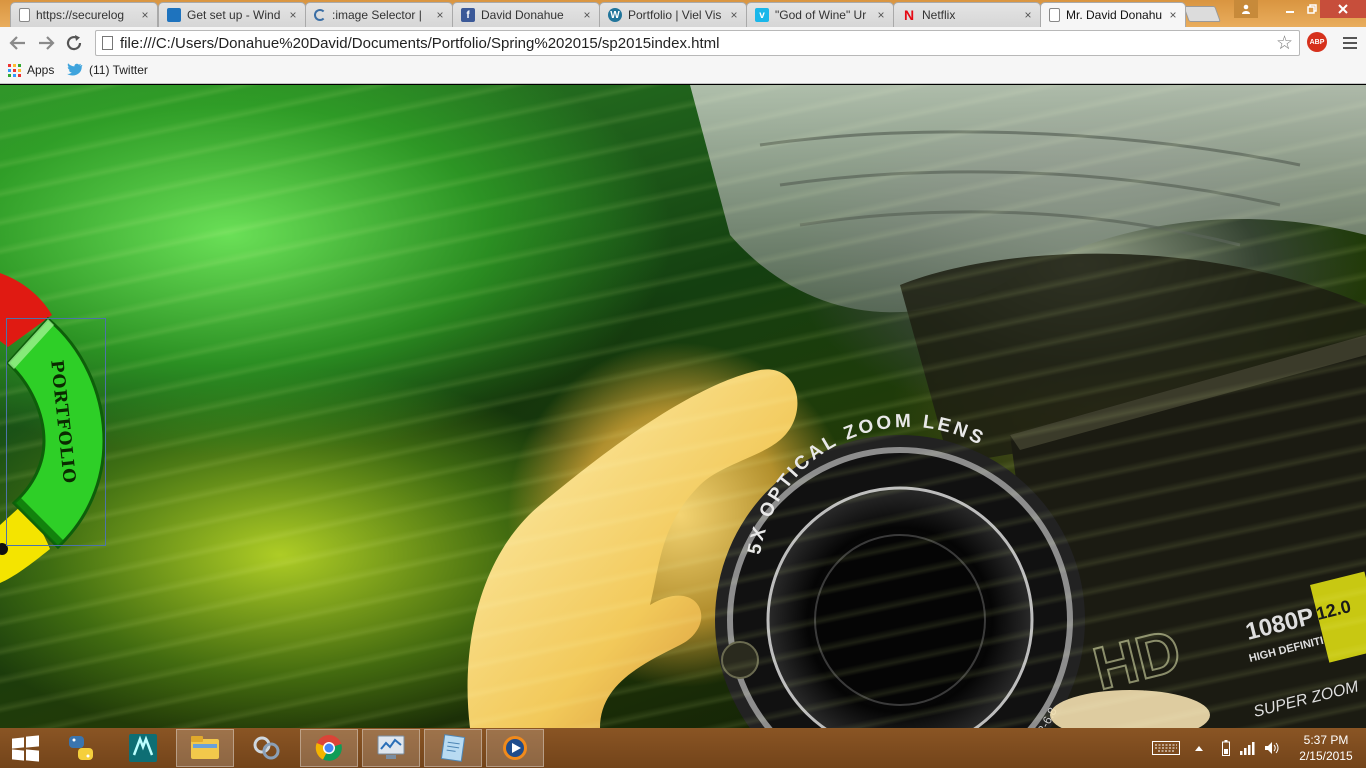  What do you see at coordinates (75, 69) in the screenshot?
I see `twitter-icon` at bounding box center [75, 69].